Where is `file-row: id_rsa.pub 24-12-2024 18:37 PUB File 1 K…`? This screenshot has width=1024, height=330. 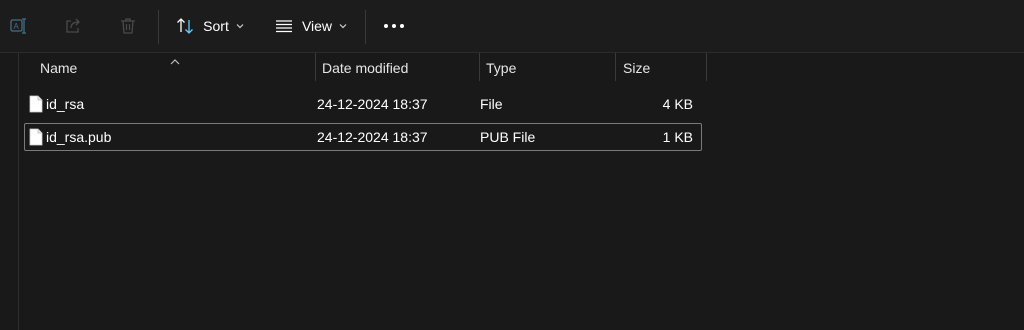
file-row: id_rsa.pub 24-12-2024 18:37 PUB File 1 K… is located at coordinates (363, 137).